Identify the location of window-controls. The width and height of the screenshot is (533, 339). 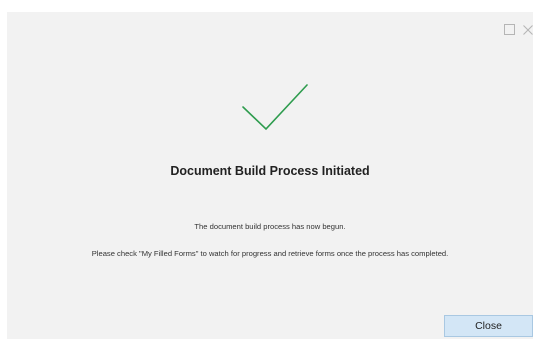
(518, 29).